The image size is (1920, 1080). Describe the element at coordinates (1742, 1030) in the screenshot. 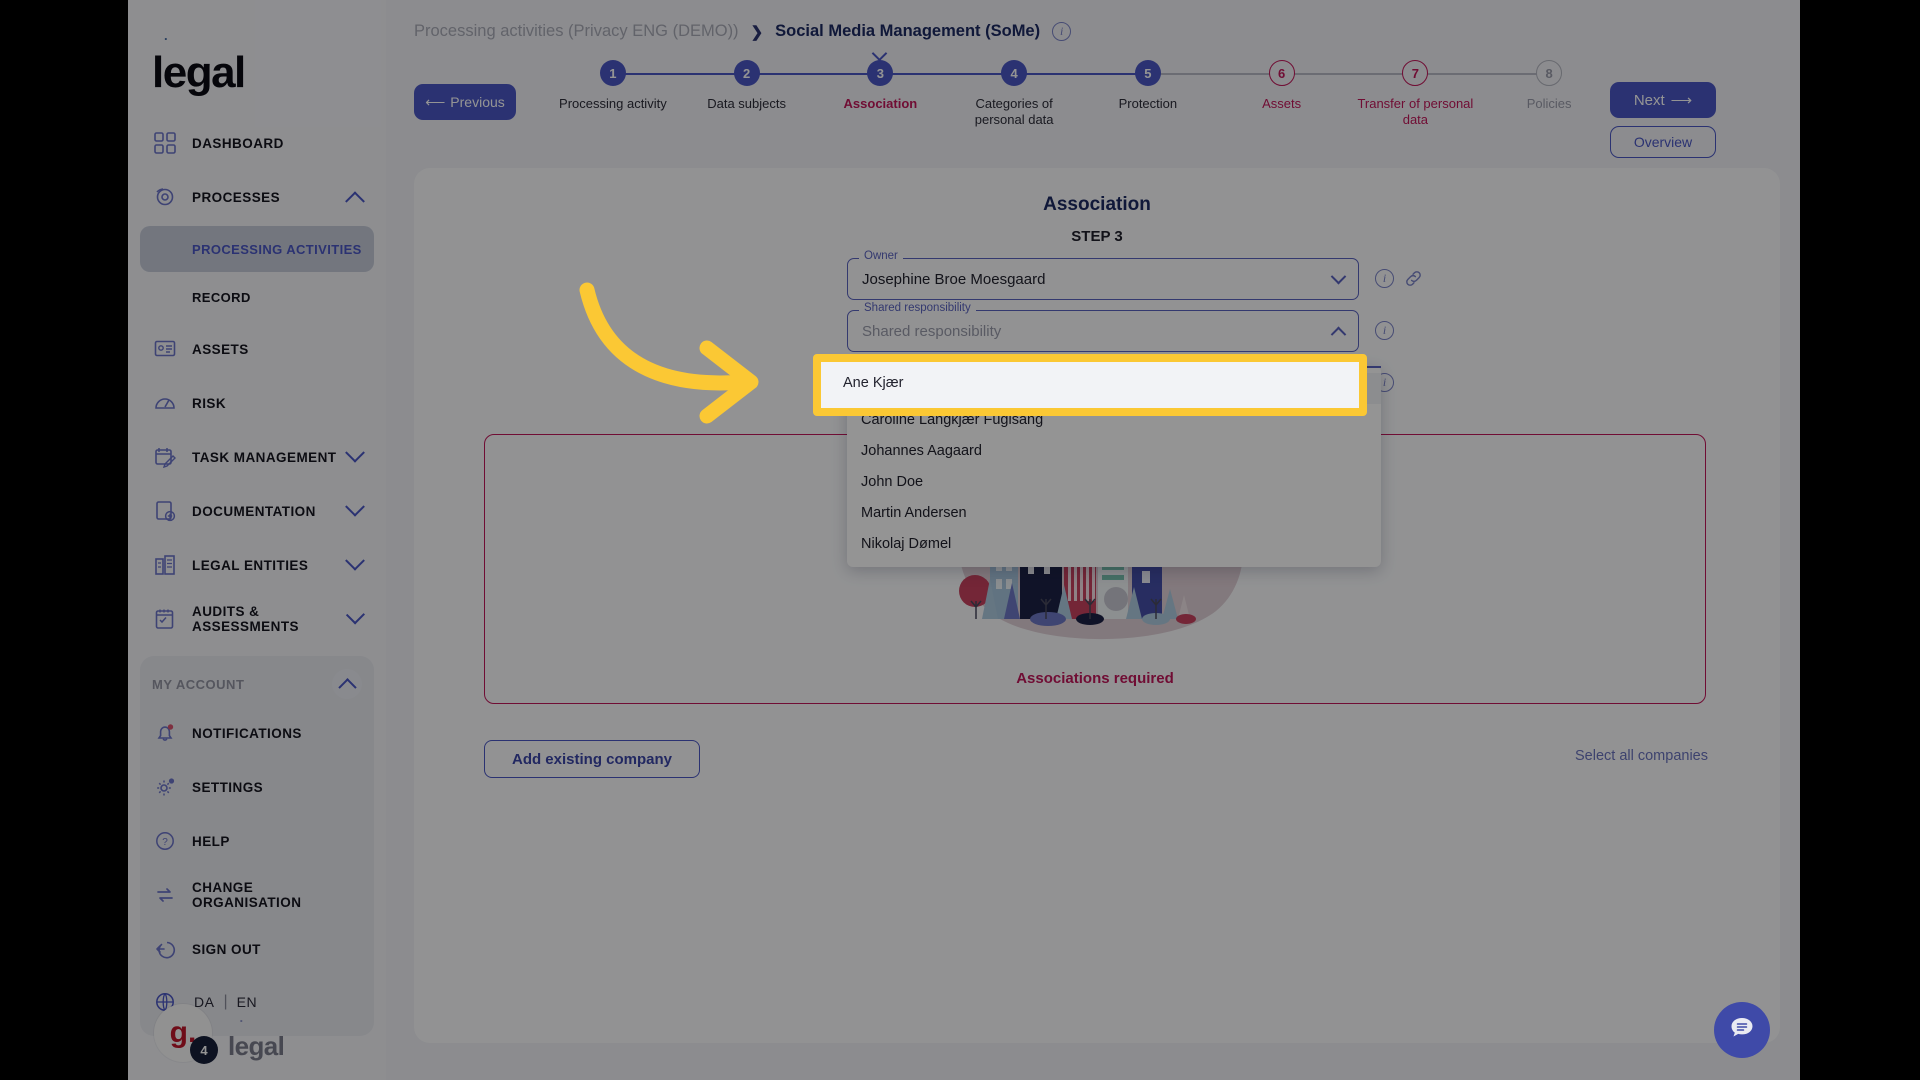

I see `chat-bubble-button` at that location.